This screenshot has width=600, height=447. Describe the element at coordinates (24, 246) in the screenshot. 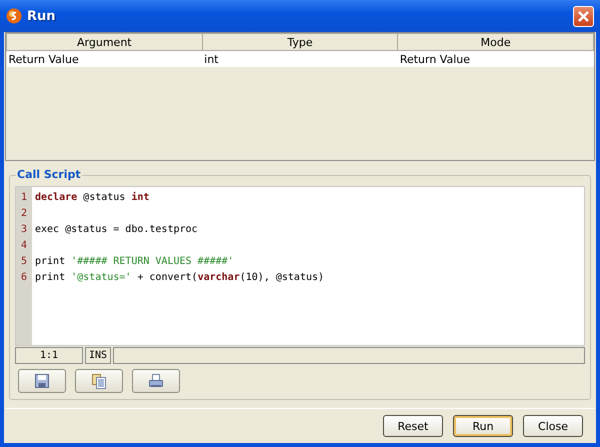

I see `line-number: 4` at that location.